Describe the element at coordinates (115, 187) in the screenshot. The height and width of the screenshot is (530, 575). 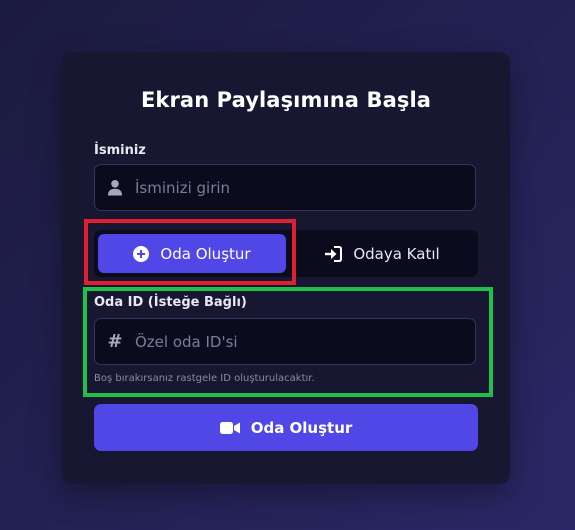
I see `user-icon` at that location.